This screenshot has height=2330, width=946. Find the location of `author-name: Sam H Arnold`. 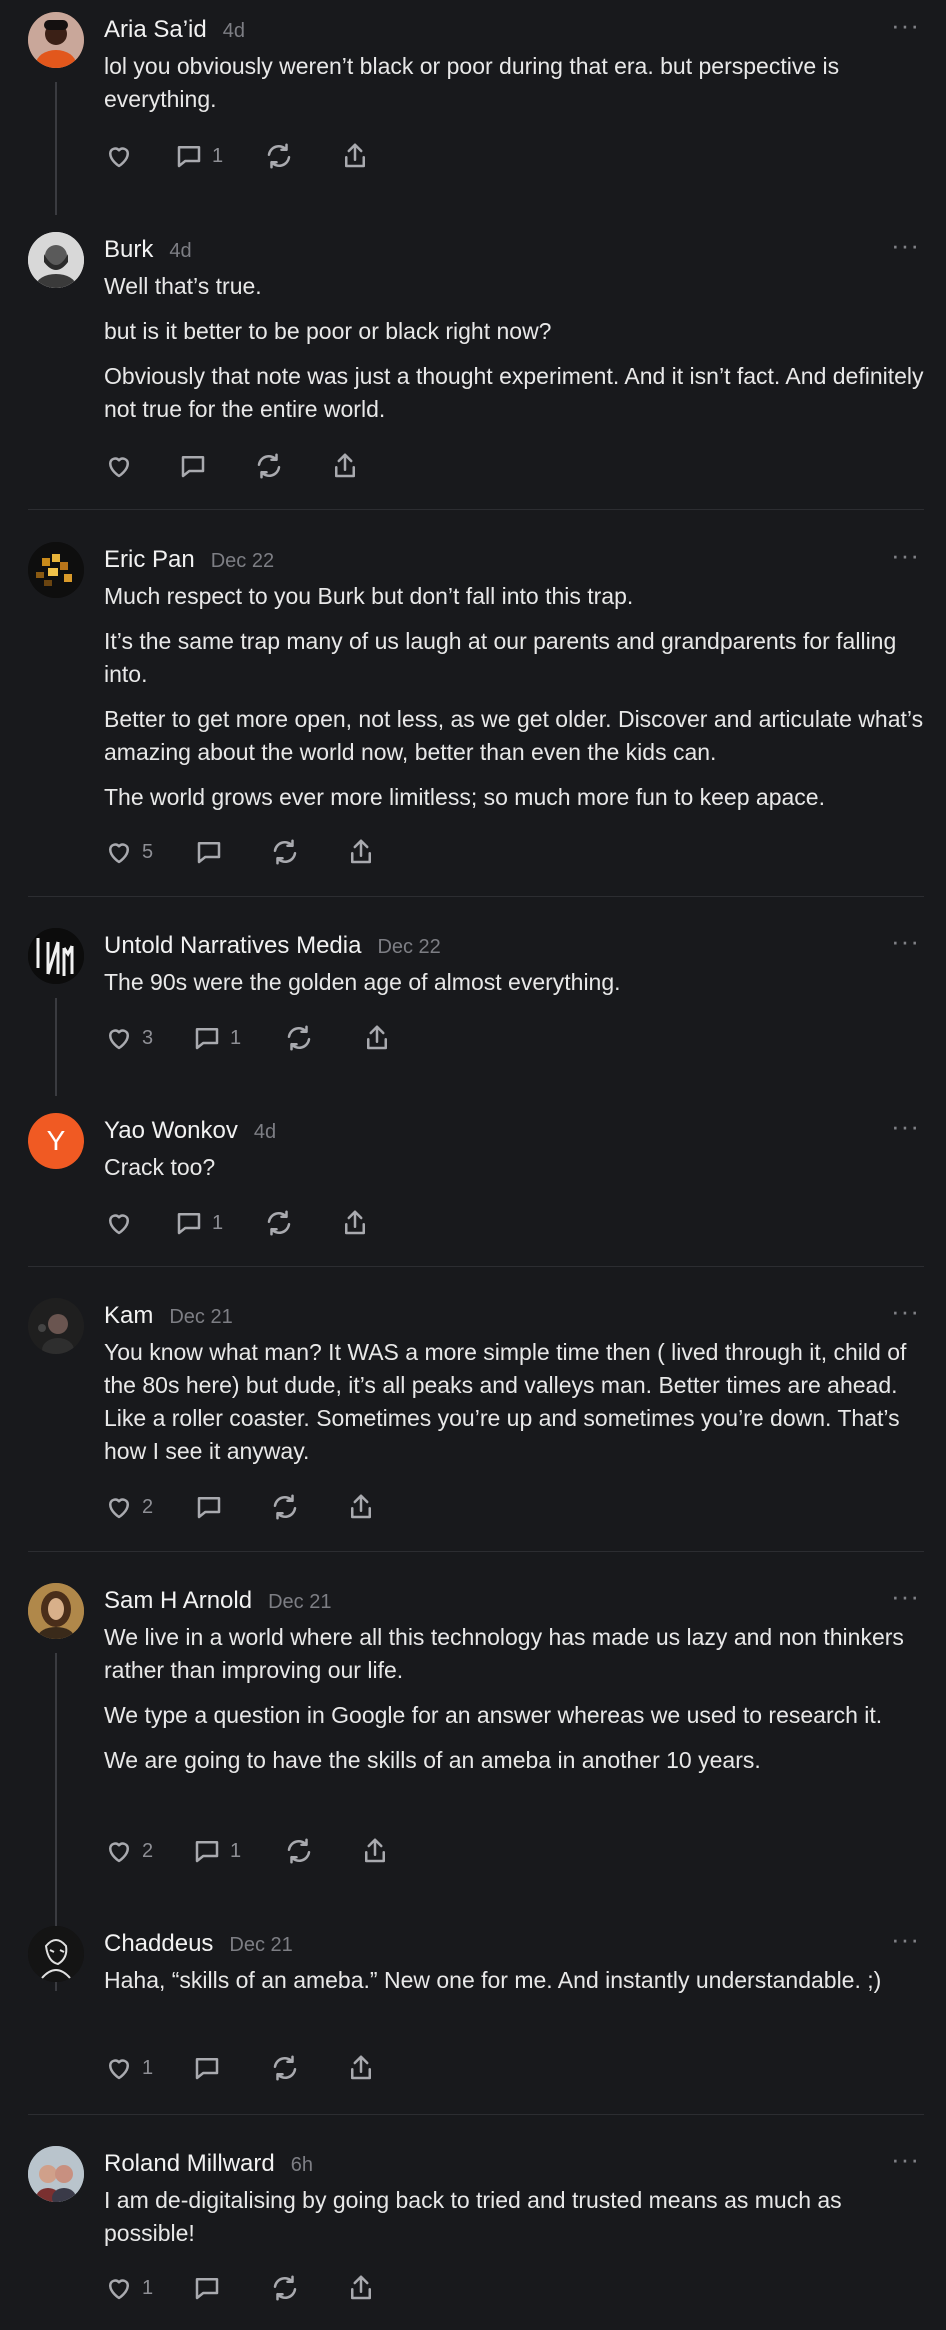

author-name: Sam H Arnold is located at coordinates (178, 1601).